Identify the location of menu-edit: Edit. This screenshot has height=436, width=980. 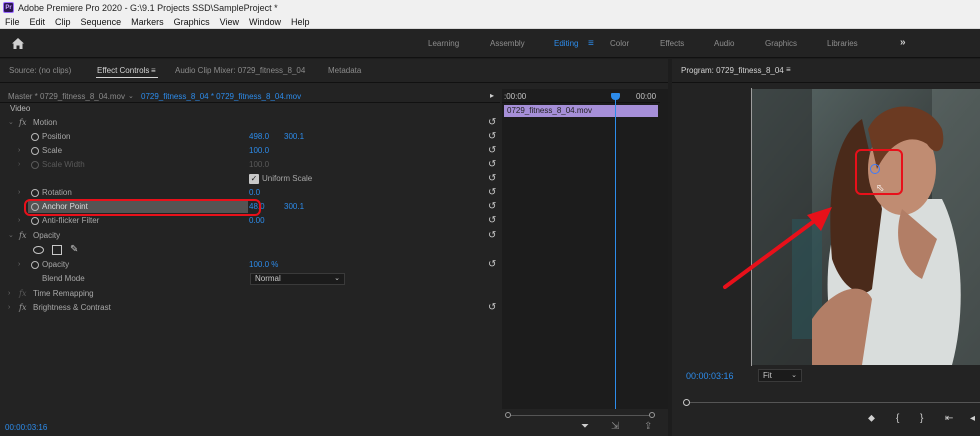
(38, 22).